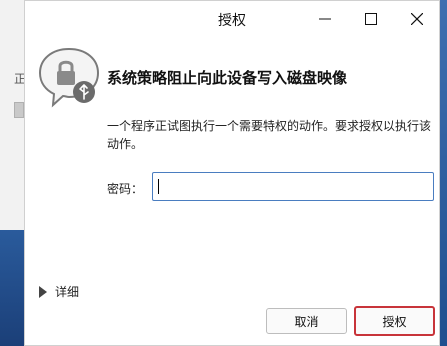 The image size is (447, 346). I want to click on expand-arrow-icon, so click(43, 291).